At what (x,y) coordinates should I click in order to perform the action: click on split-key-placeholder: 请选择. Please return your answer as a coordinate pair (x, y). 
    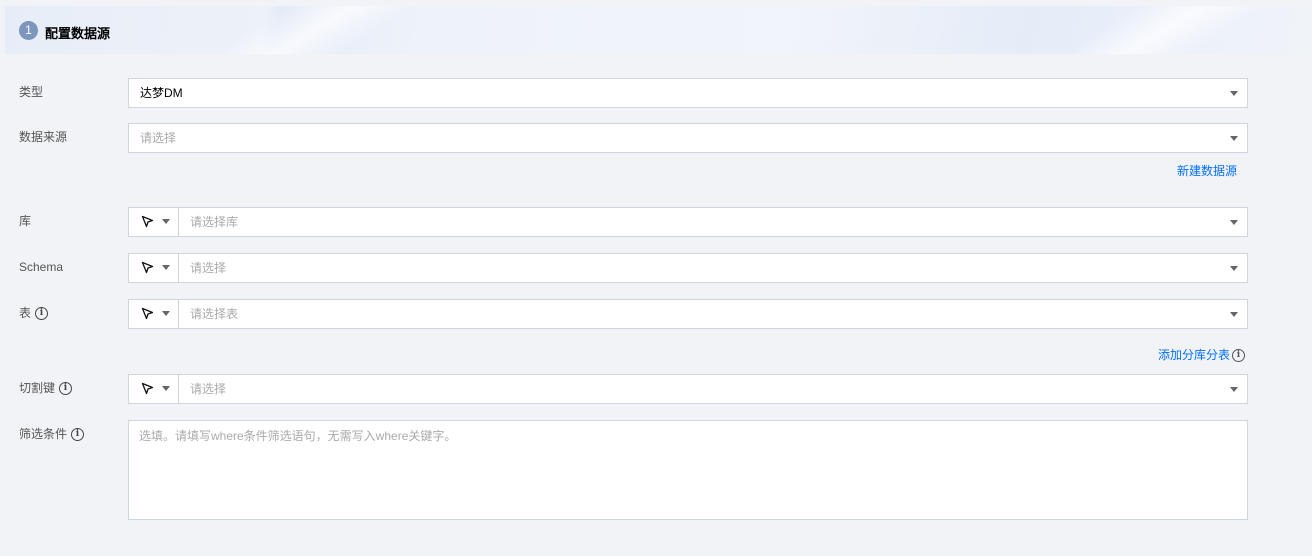
    Looking at the image, I should click on (208, 389).